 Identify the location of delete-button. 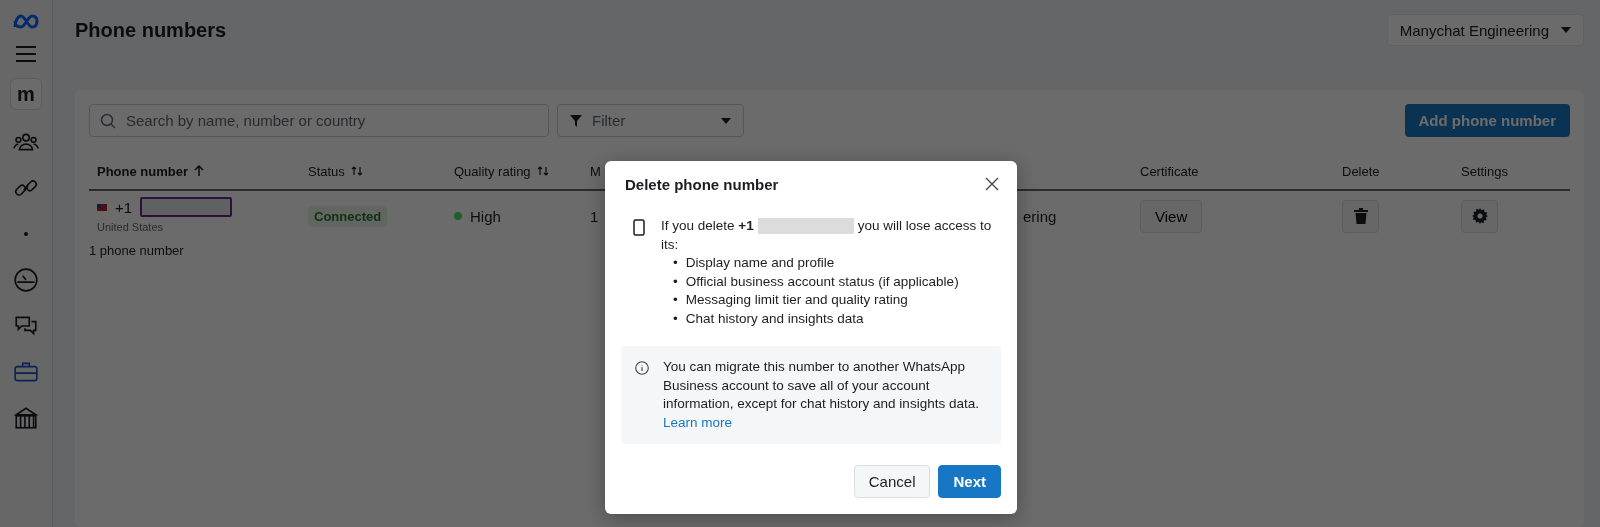
(1360, 216).